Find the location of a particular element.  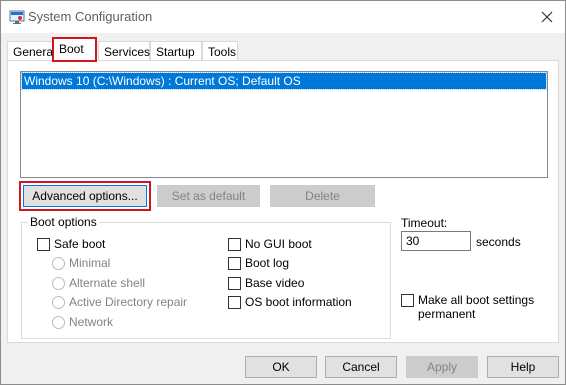

tab-boot: Boot is located at coordinates (74, 49).